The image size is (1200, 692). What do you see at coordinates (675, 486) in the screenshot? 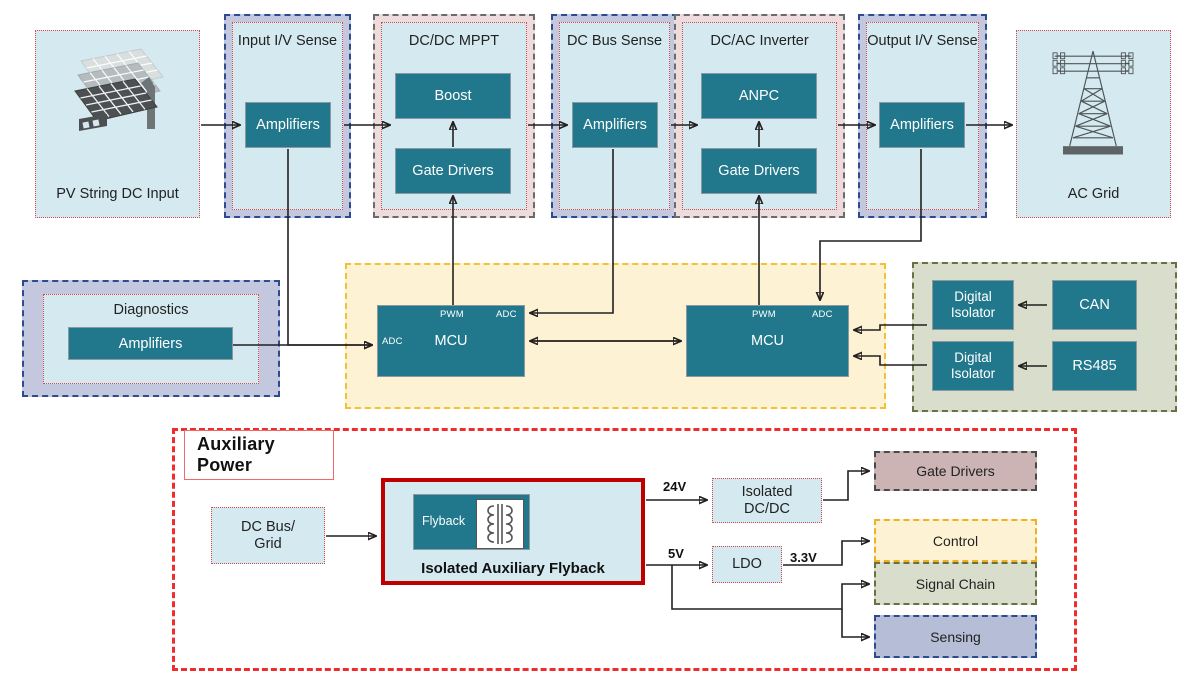
I see `rail-24v-label: 24V` at bounding box center [675, 486].